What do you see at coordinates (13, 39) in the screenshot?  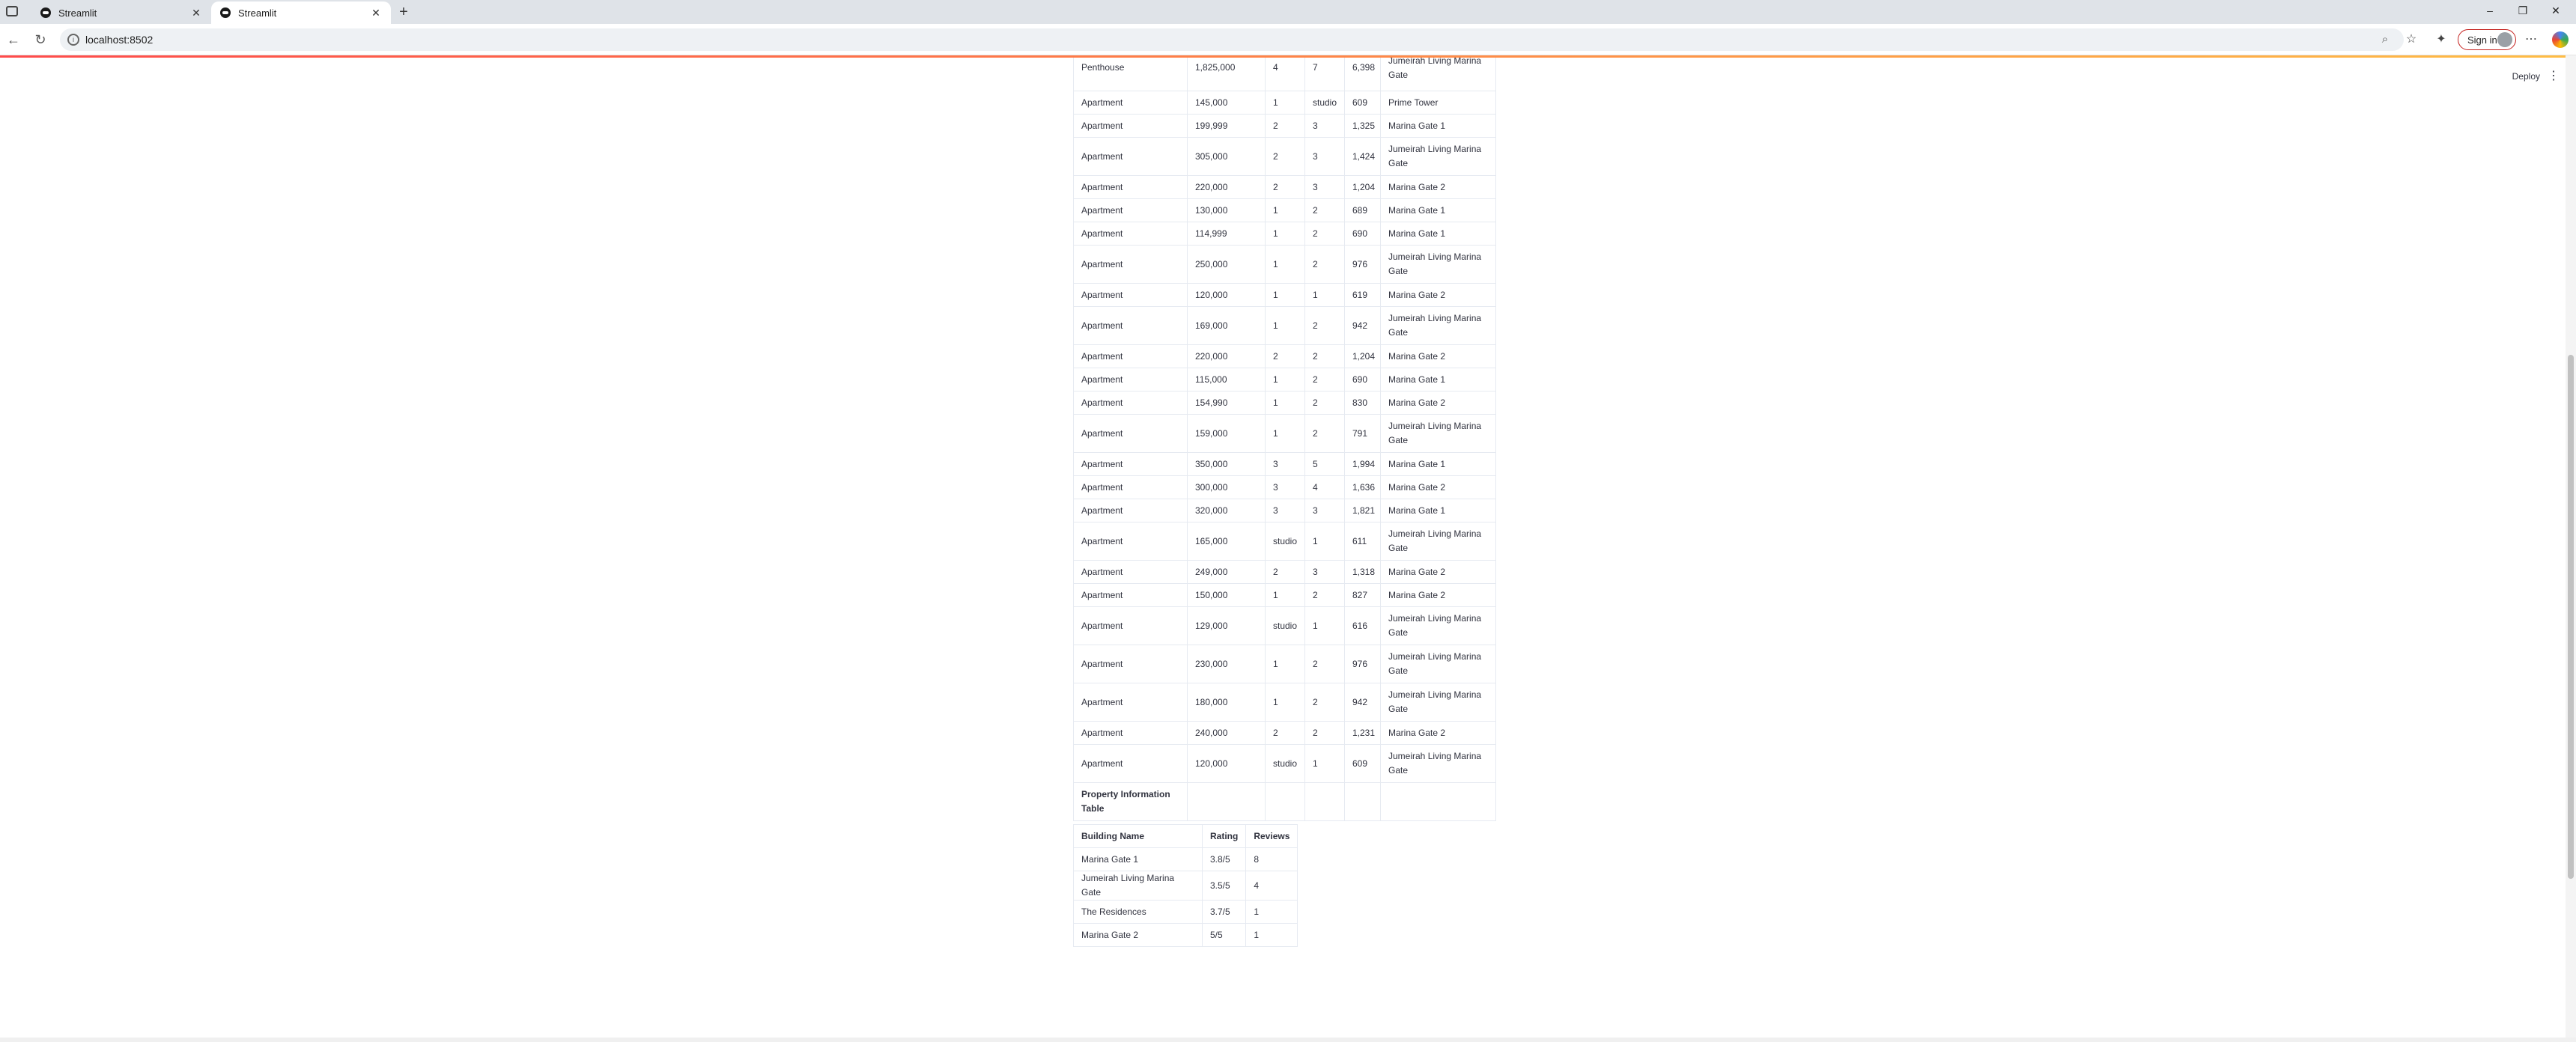 I see `back-icon: ←` at bounding box center [13, 39].